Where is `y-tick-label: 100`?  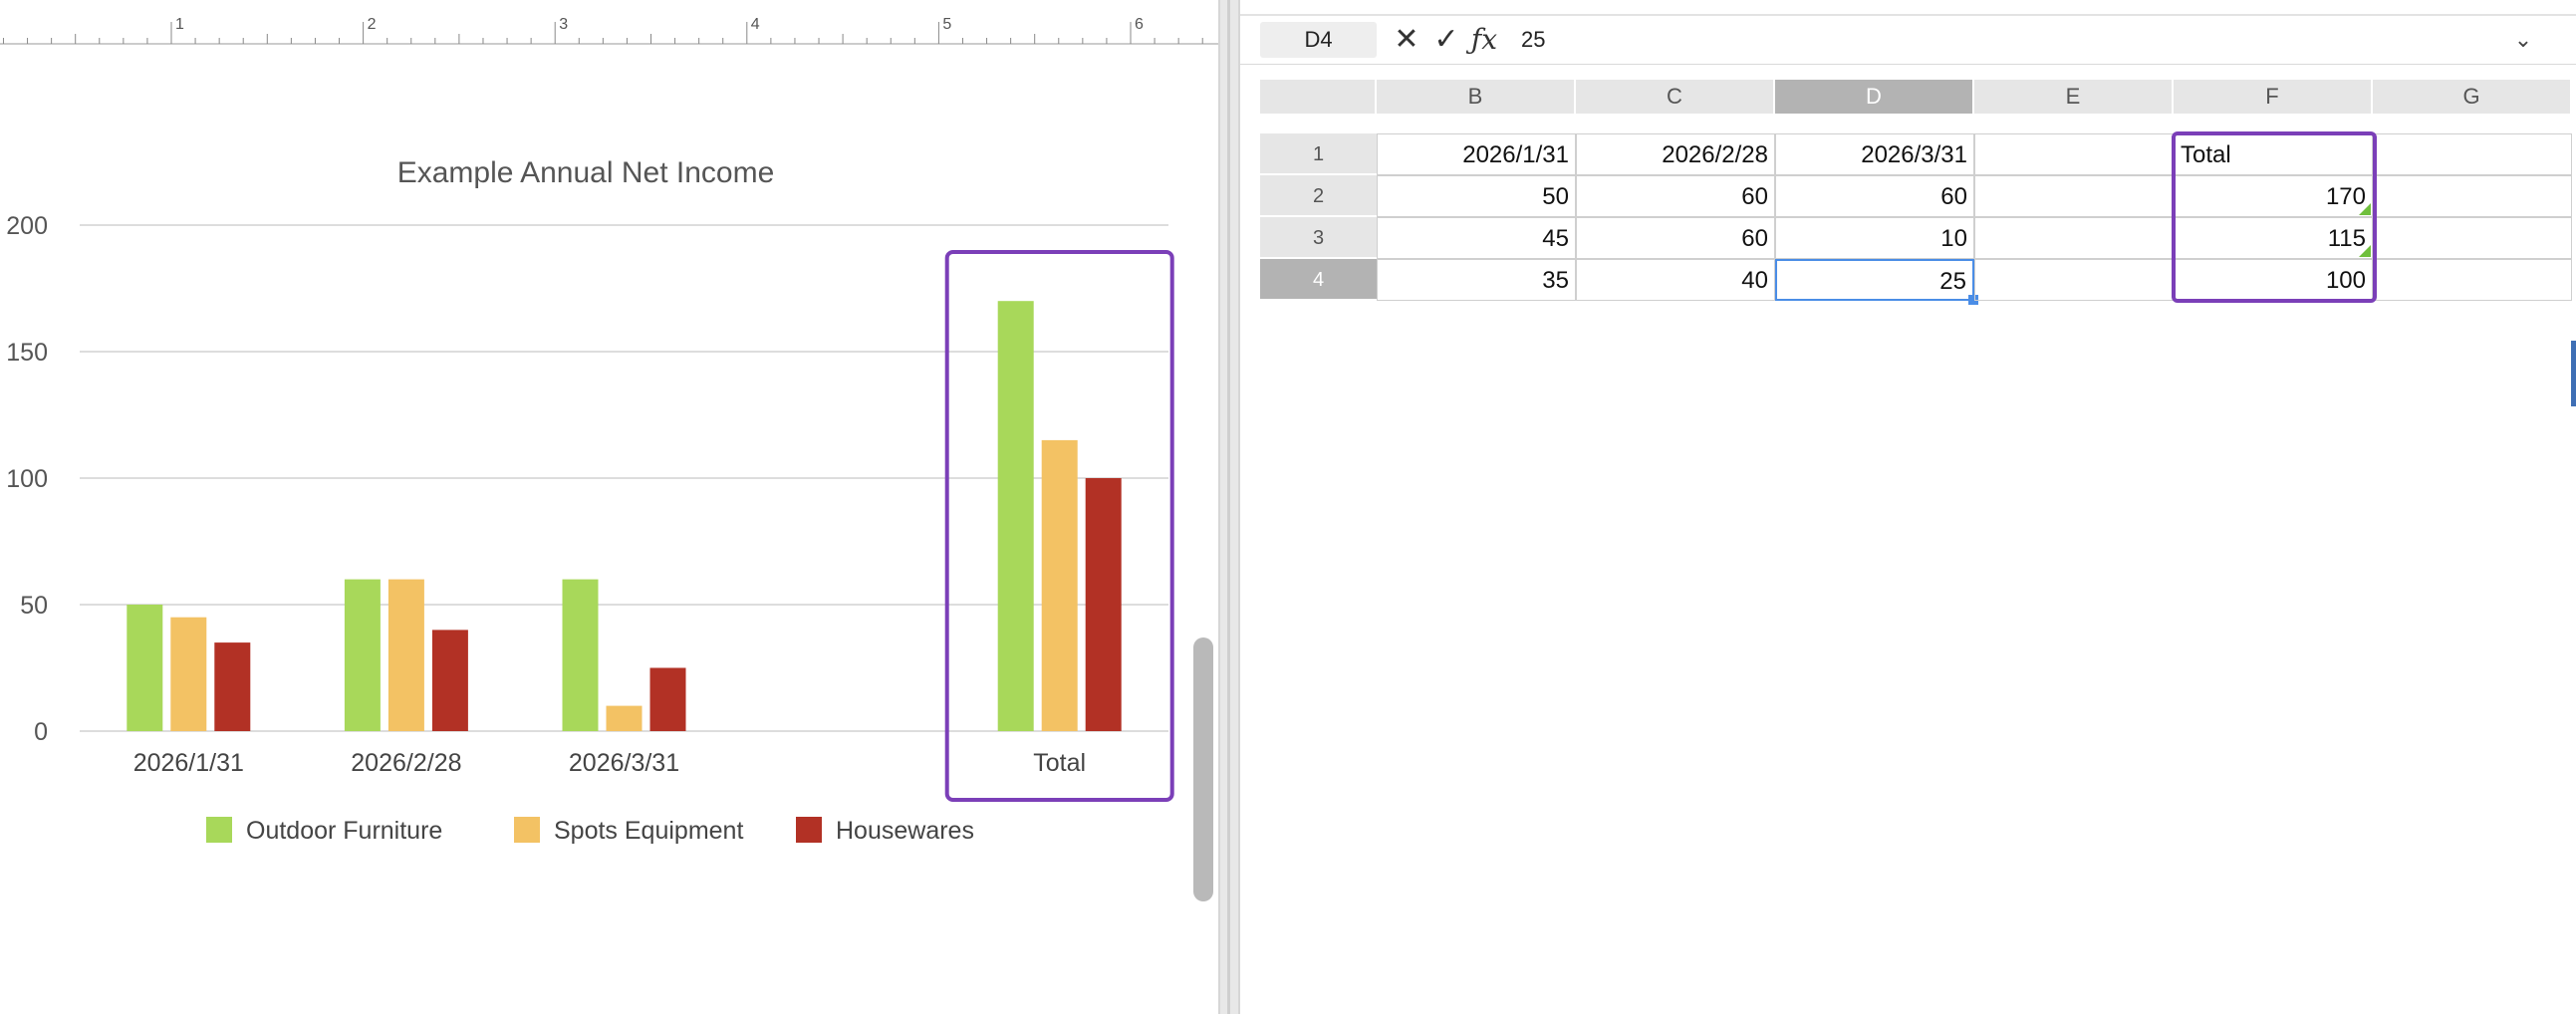 y-tick-label: 100 is located at coordinates (27, 479).